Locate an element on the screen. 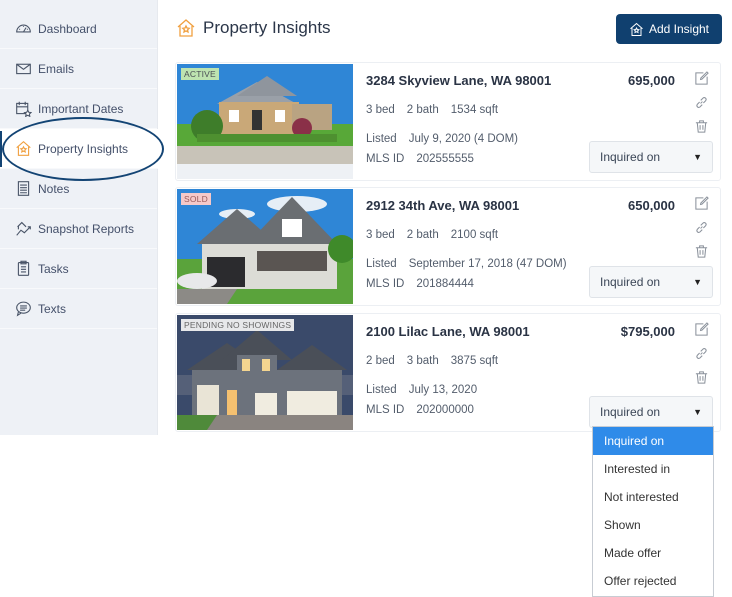 The image size is (732, 597). sidebar-item-label: Snapshot Reports is located at coordinates (86, 228).